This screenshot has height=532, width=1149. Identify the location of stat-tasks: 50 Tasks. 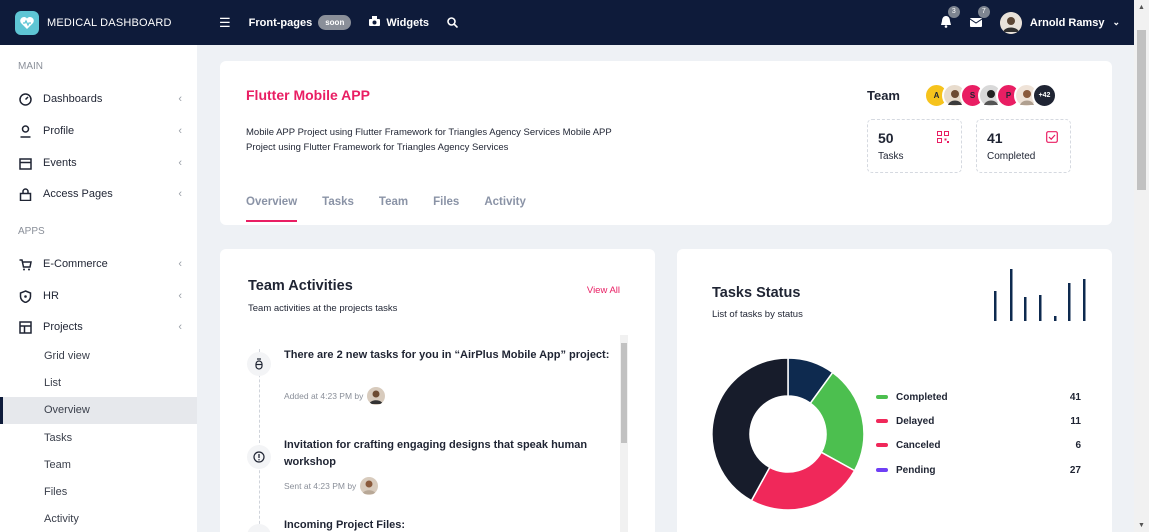
(914, 146).